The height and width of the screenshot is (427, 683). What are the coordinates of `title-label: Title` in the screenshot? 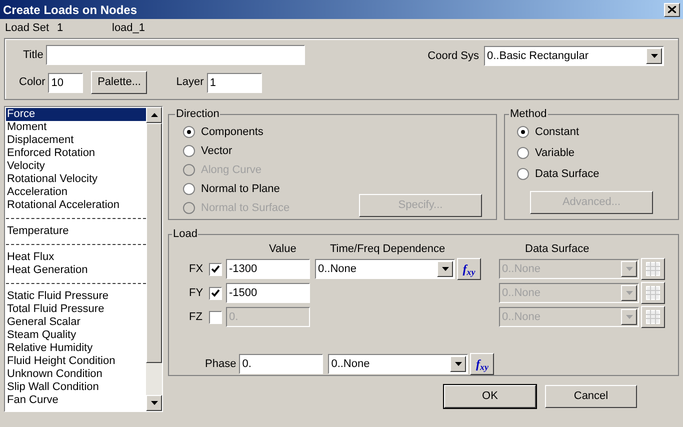 It's located at (33, 55).